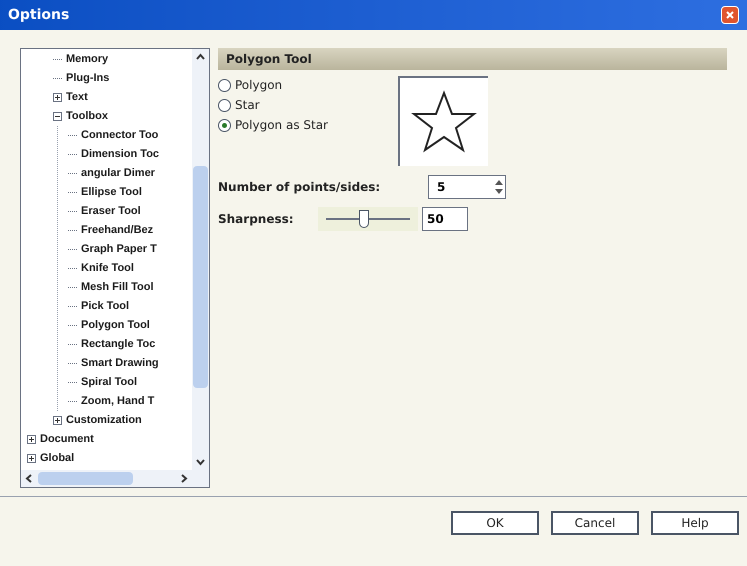  I want to click on tree-item: Document, so click(67, 439).